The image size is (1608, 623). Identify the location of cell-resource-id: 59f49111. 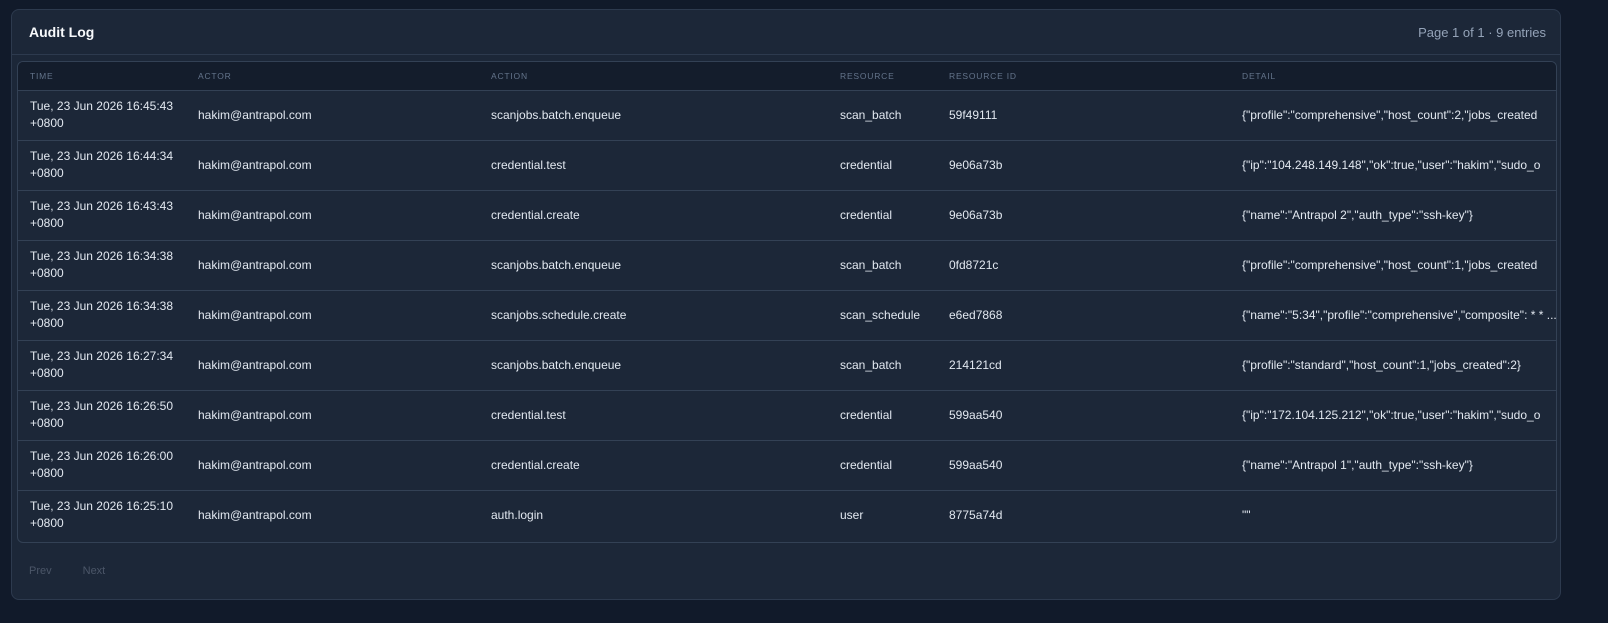
(973, 115).